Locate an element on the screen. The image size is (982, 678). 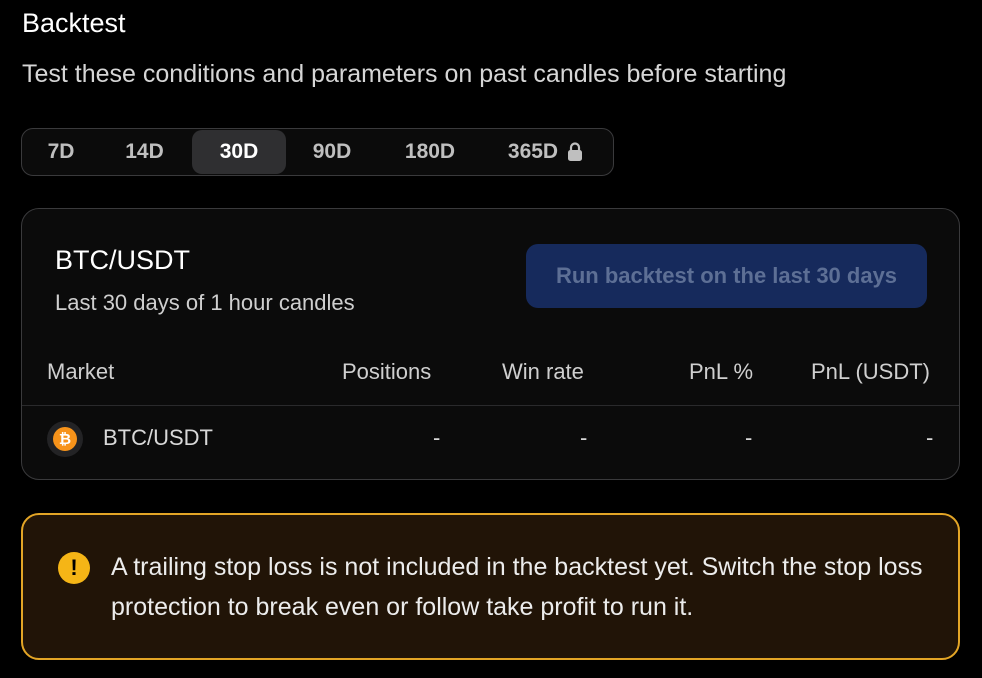
period-7d: 7D is located at coordinates (61, 152).